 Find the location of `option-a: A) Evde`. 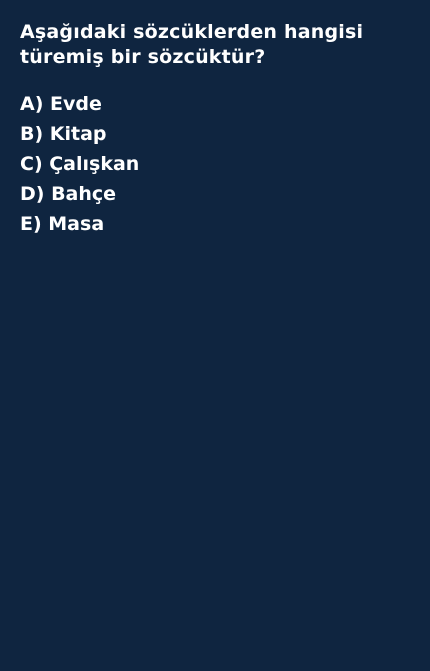

option-a: A) Evde is located at coordinates (215, 104).